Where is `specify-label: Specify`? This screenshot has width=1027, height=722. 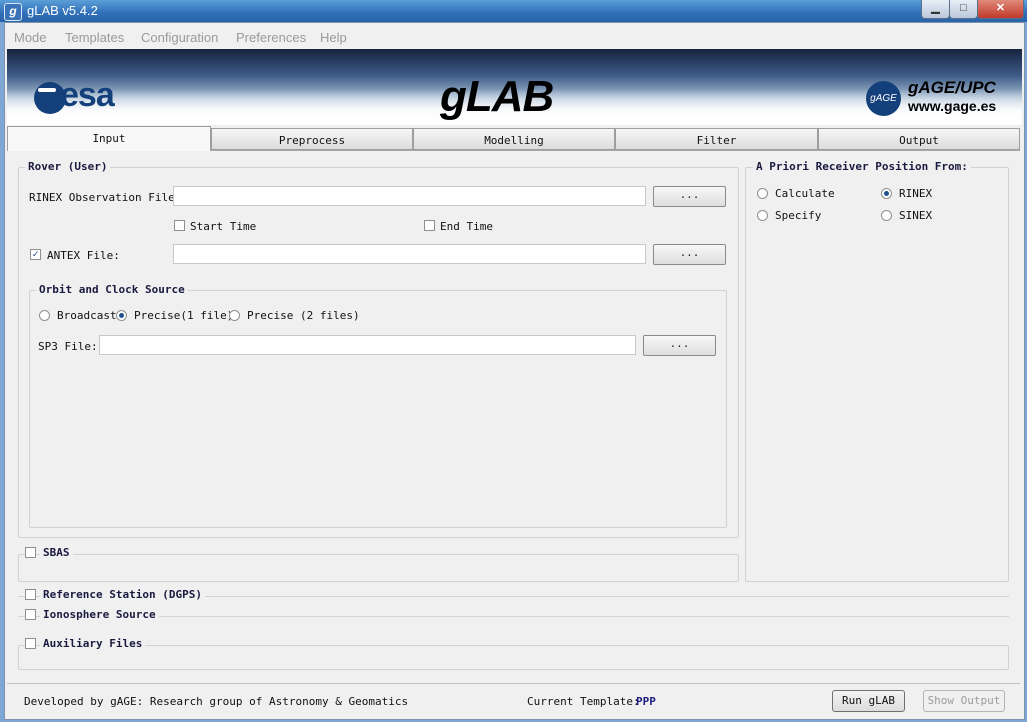
specify-label: Specify is located at coordinates (798, 215).